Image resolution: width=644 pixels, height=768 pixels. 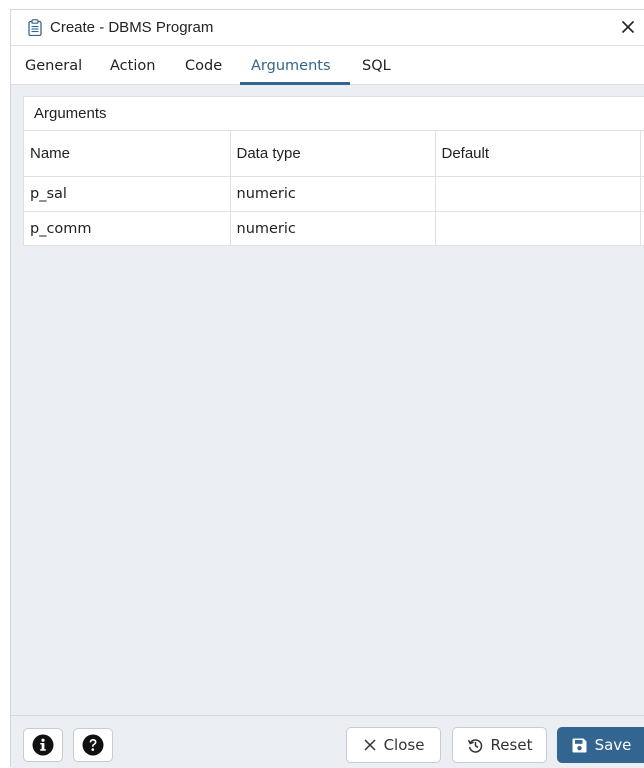 What do you see at coordinates (35, 28) in the screenshot?
I see `clipboard-icon` at bounding box center [35, 28].